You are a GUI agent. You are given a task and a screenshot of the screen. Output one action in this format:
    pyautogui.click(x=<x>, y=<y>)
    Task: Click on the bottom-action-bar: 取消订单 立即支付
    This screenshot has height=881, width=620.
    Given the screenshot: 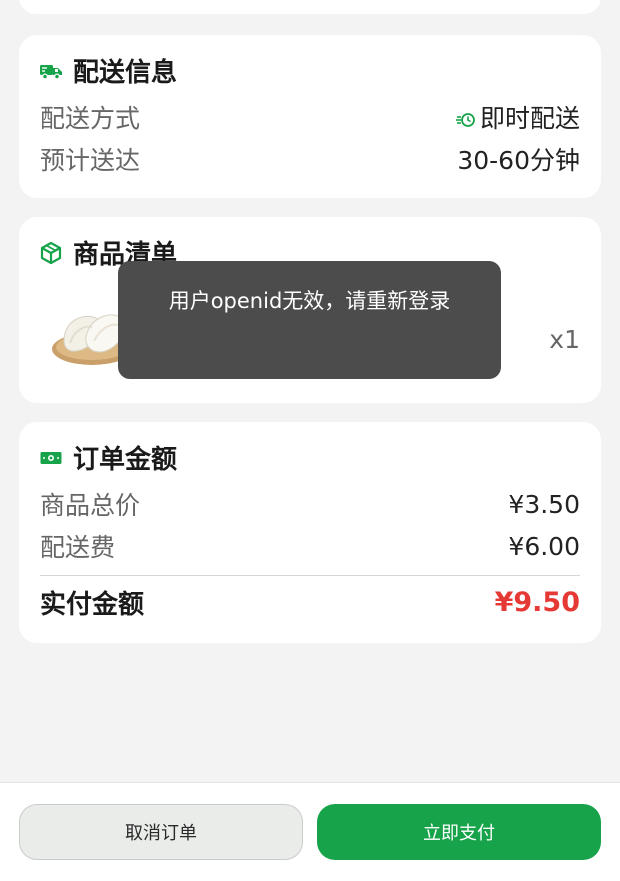 What is the action you would take?
    pyautogui.click(x=310, y=831)
    